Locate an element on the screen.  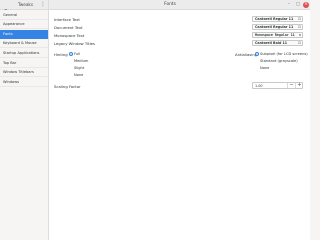
header-bar-left: Tweaks ⋮ is located at coordinates (24, 8).